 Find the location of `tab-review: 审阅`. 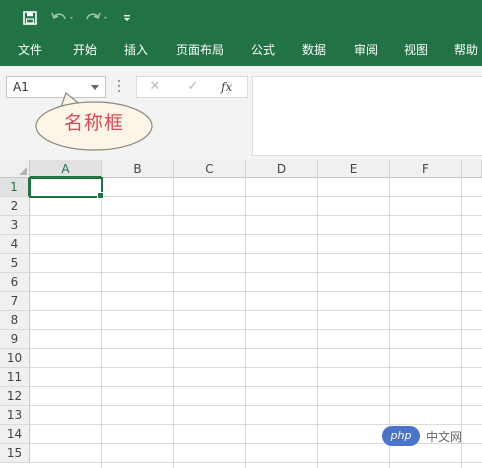

tab-review: 审阅 is located at coordinates (366, 50).